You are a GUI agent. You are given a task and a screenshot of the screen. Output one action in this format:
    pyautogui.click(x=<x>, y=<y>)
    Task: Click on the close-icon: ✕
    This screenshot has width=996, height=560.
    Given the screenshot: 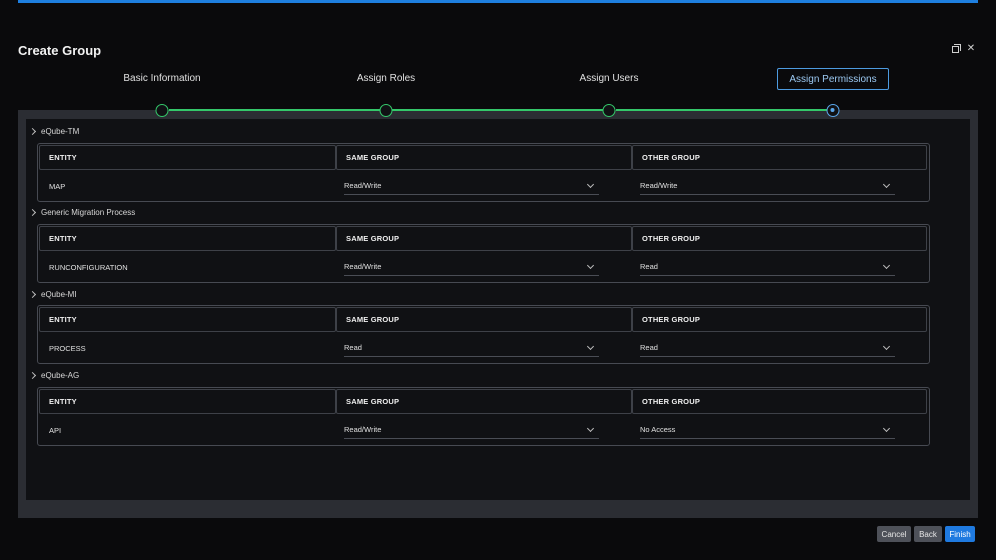 What is the action you would take?
    pyautogui.click(x=971, y=49)
    